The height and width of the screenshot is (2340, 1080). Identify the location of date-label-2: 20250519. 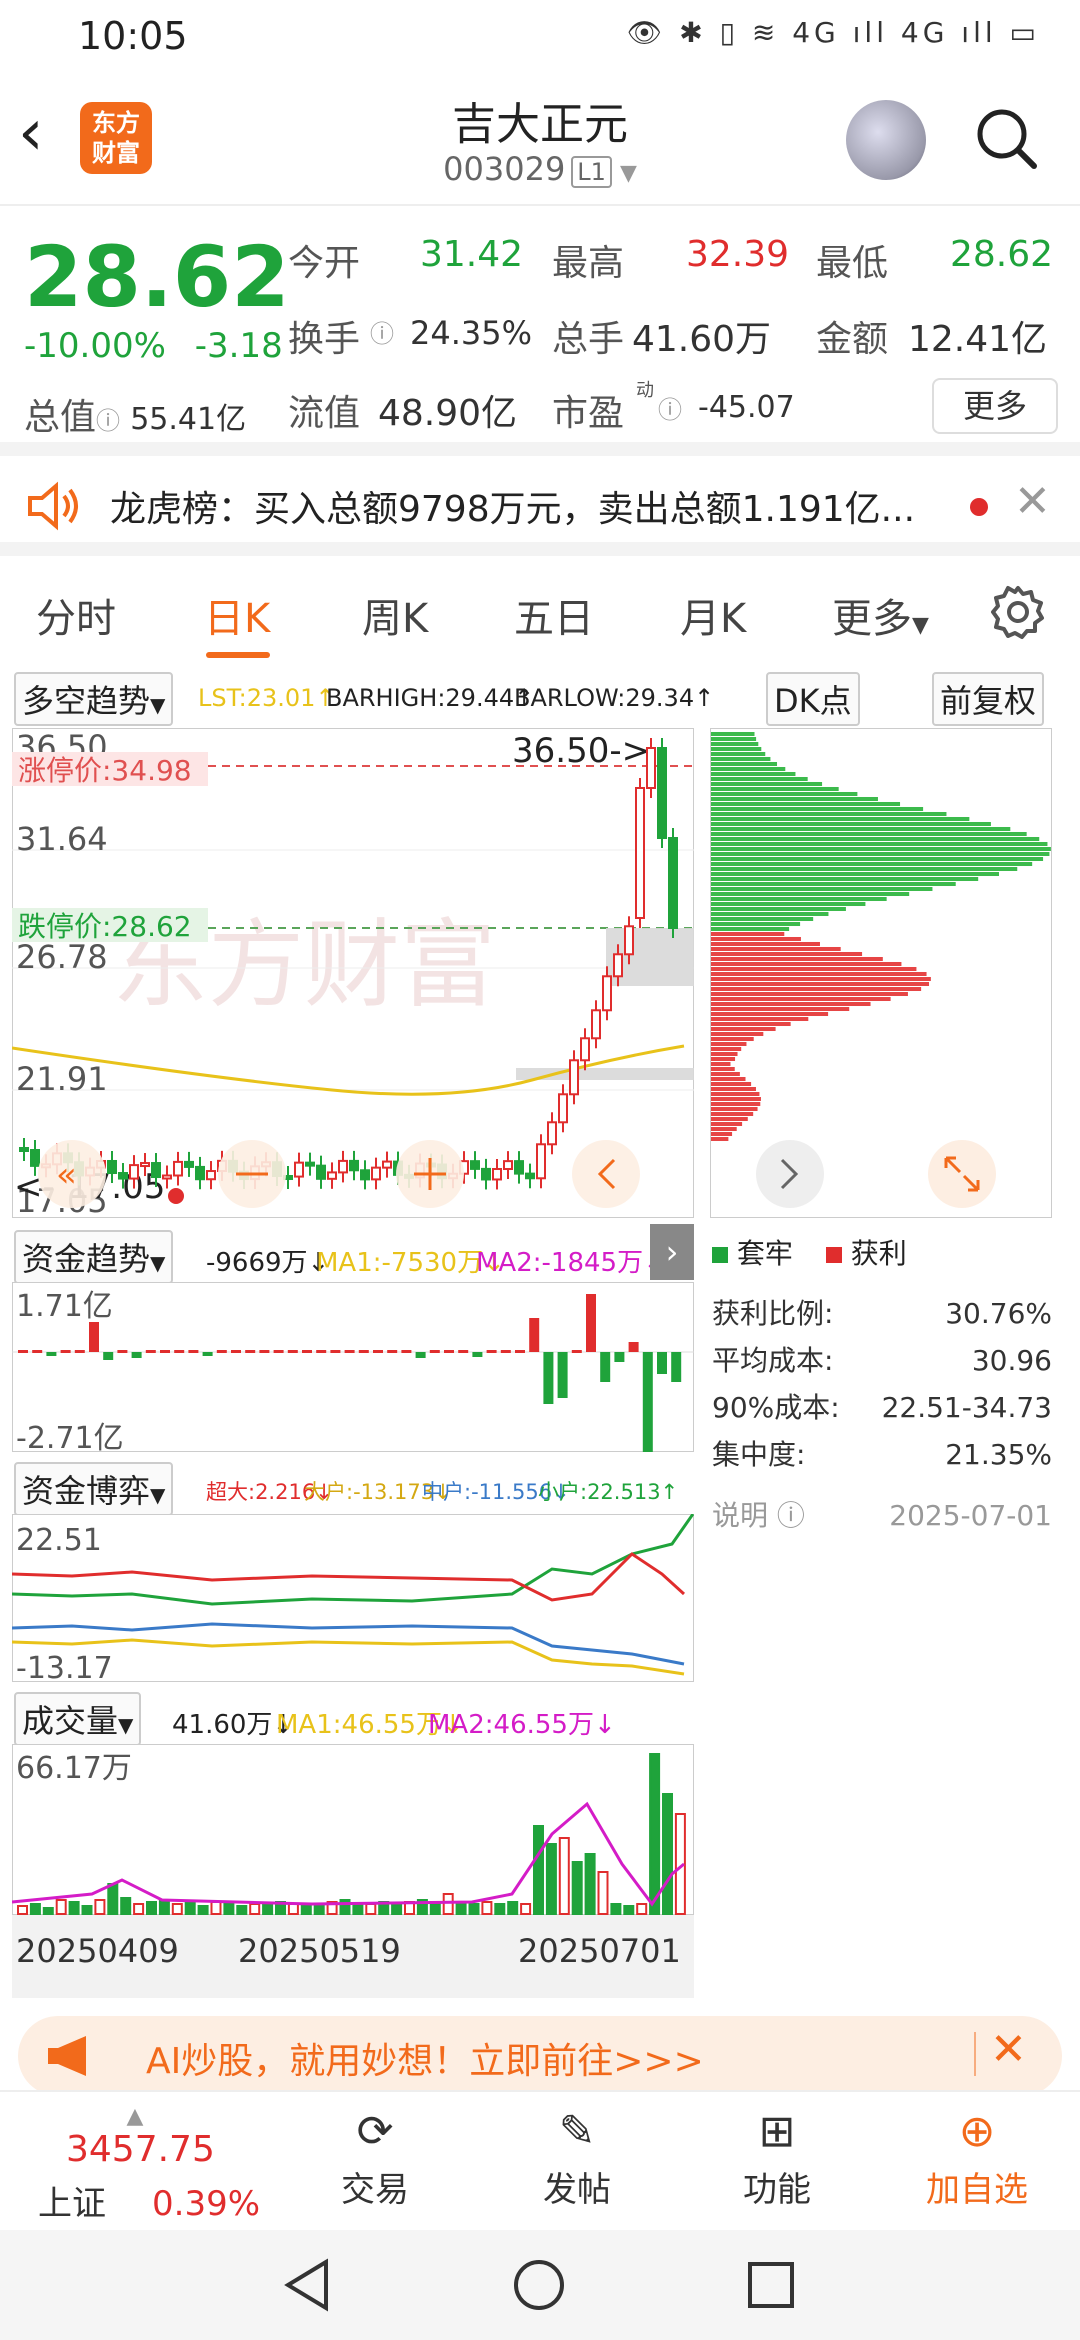
(319, 1951).